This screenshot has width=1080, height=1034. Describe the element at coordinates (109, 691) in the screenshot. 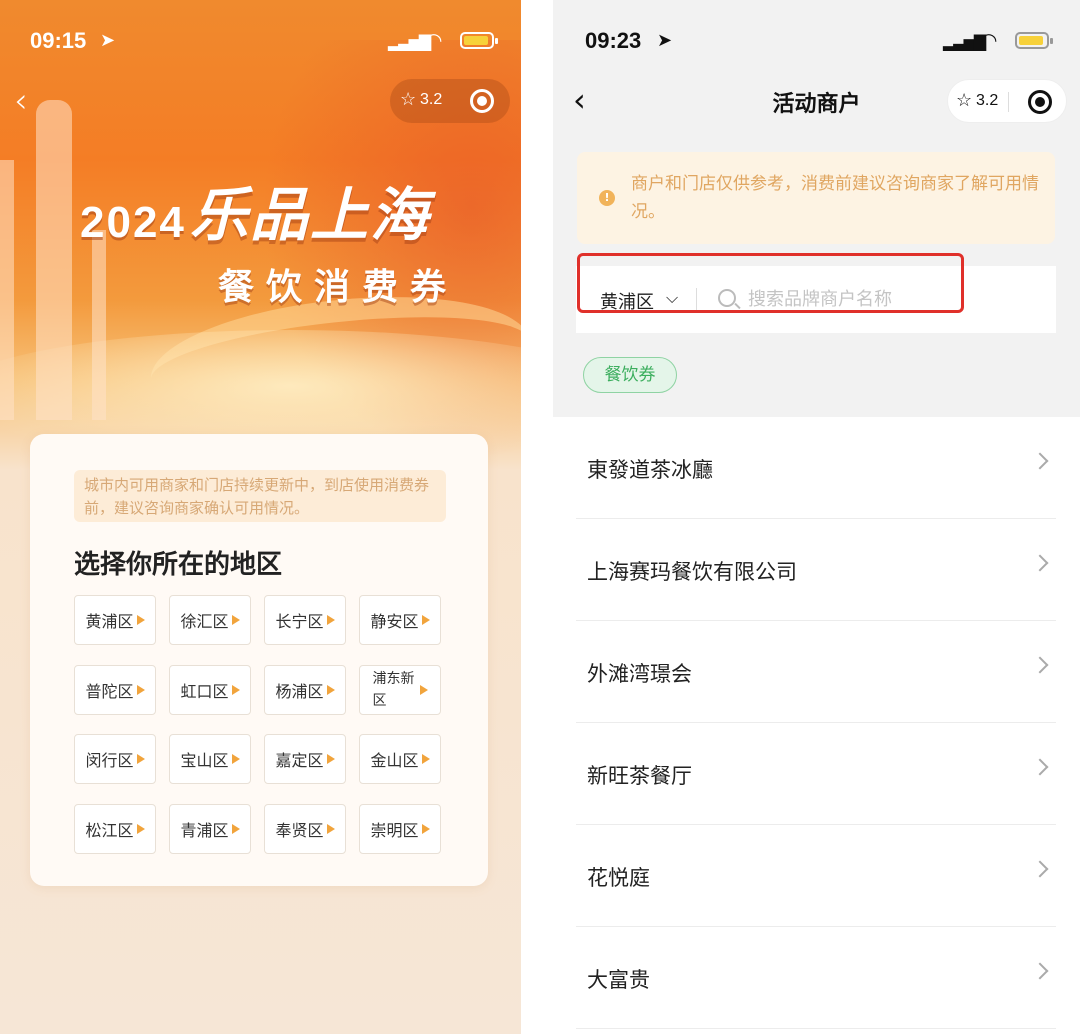

I see `district-label: 普陀区` at that location.